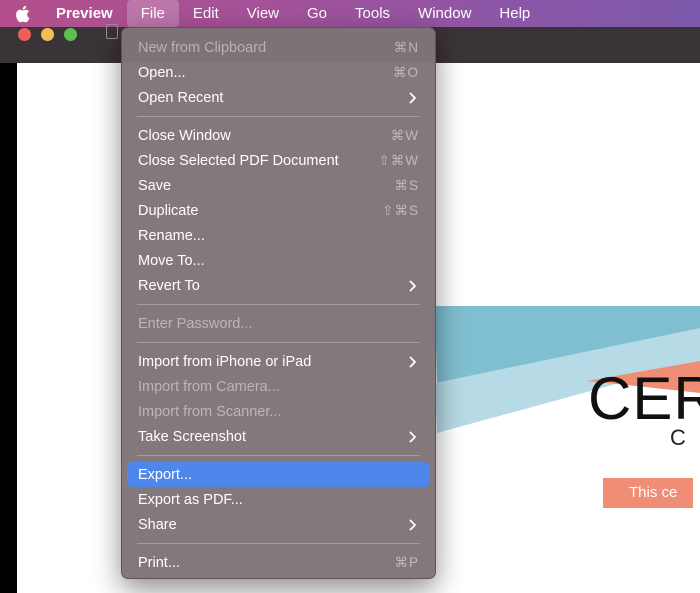  Describe the element at coordinates (168, 210) in the screenshot. I see `menu-item-label: Duplicate` at that location.